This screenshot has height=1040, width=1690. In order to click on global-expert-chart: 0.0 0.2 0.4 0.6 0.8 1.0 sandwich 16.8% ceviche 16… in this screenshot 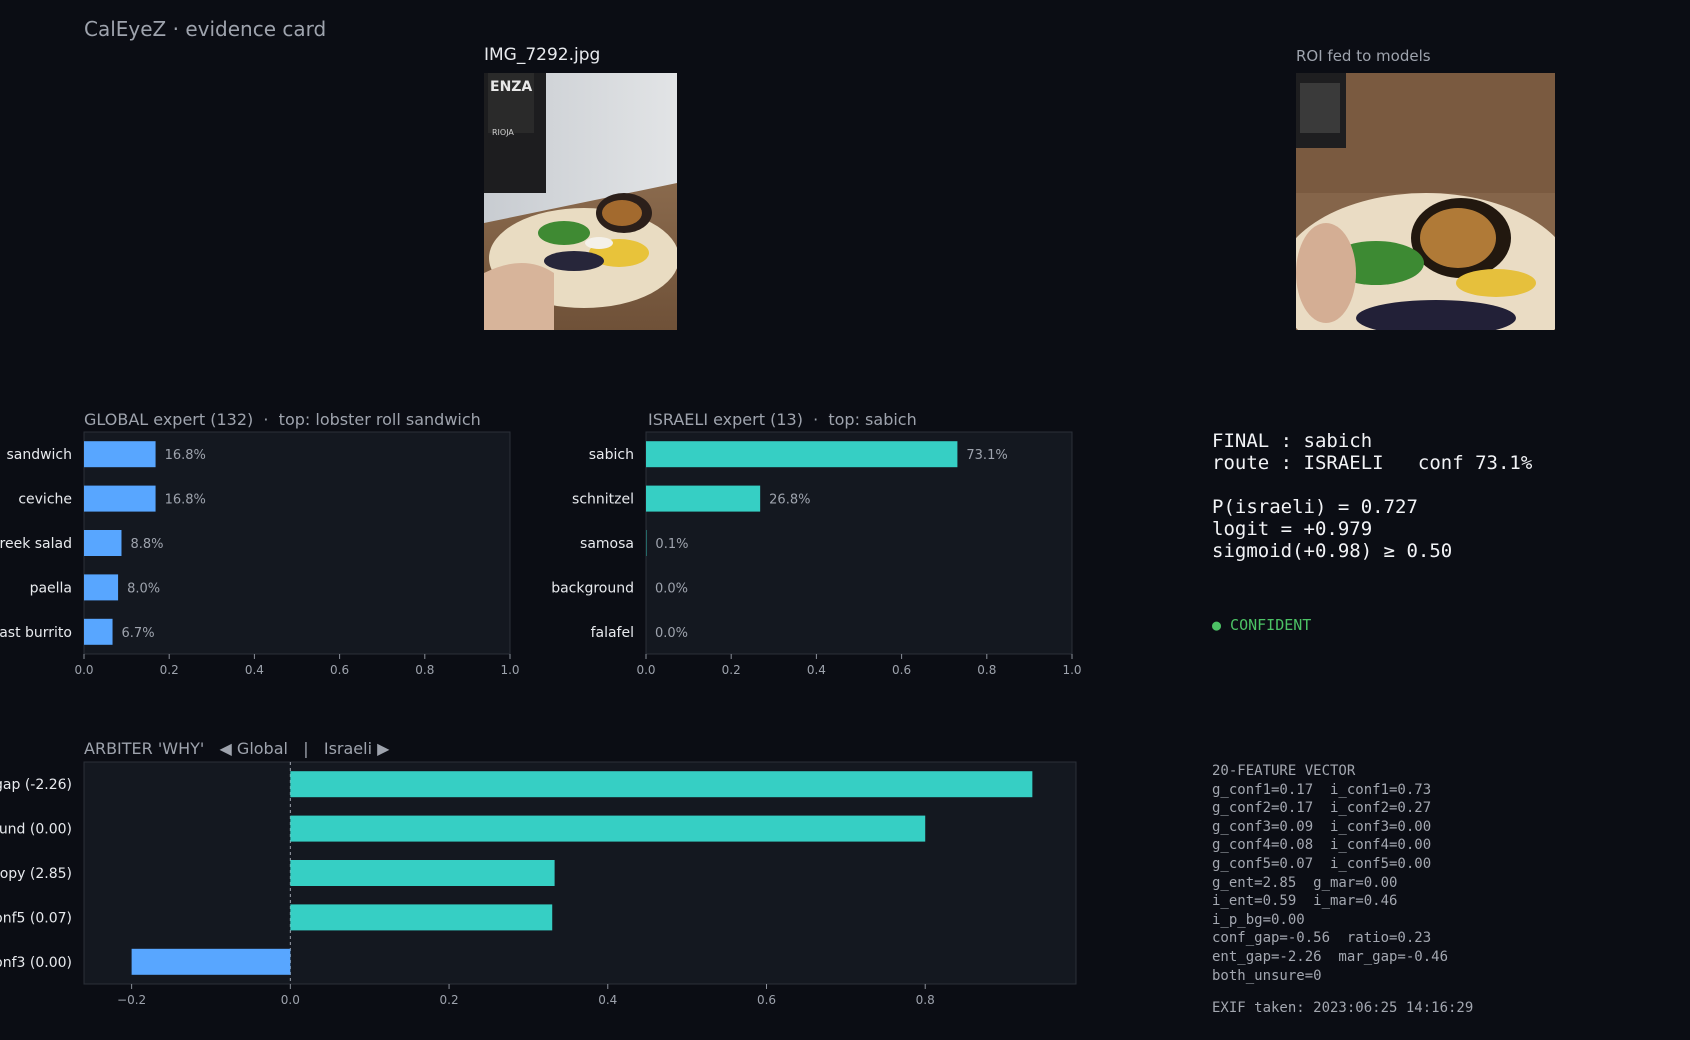, I will do `click(260, 554)`.